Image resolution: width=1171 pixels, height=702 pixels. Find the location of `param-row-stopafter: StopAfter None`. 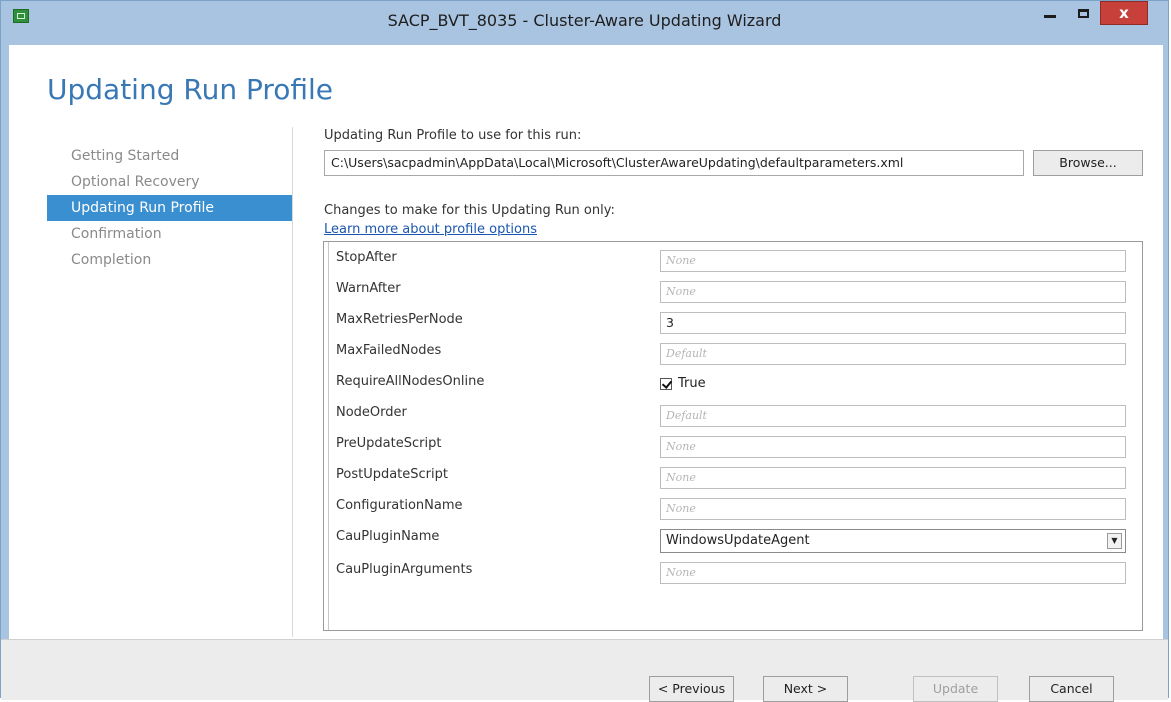

param-row-stopafter: StopAfter None is located at coordinates (733, 259).